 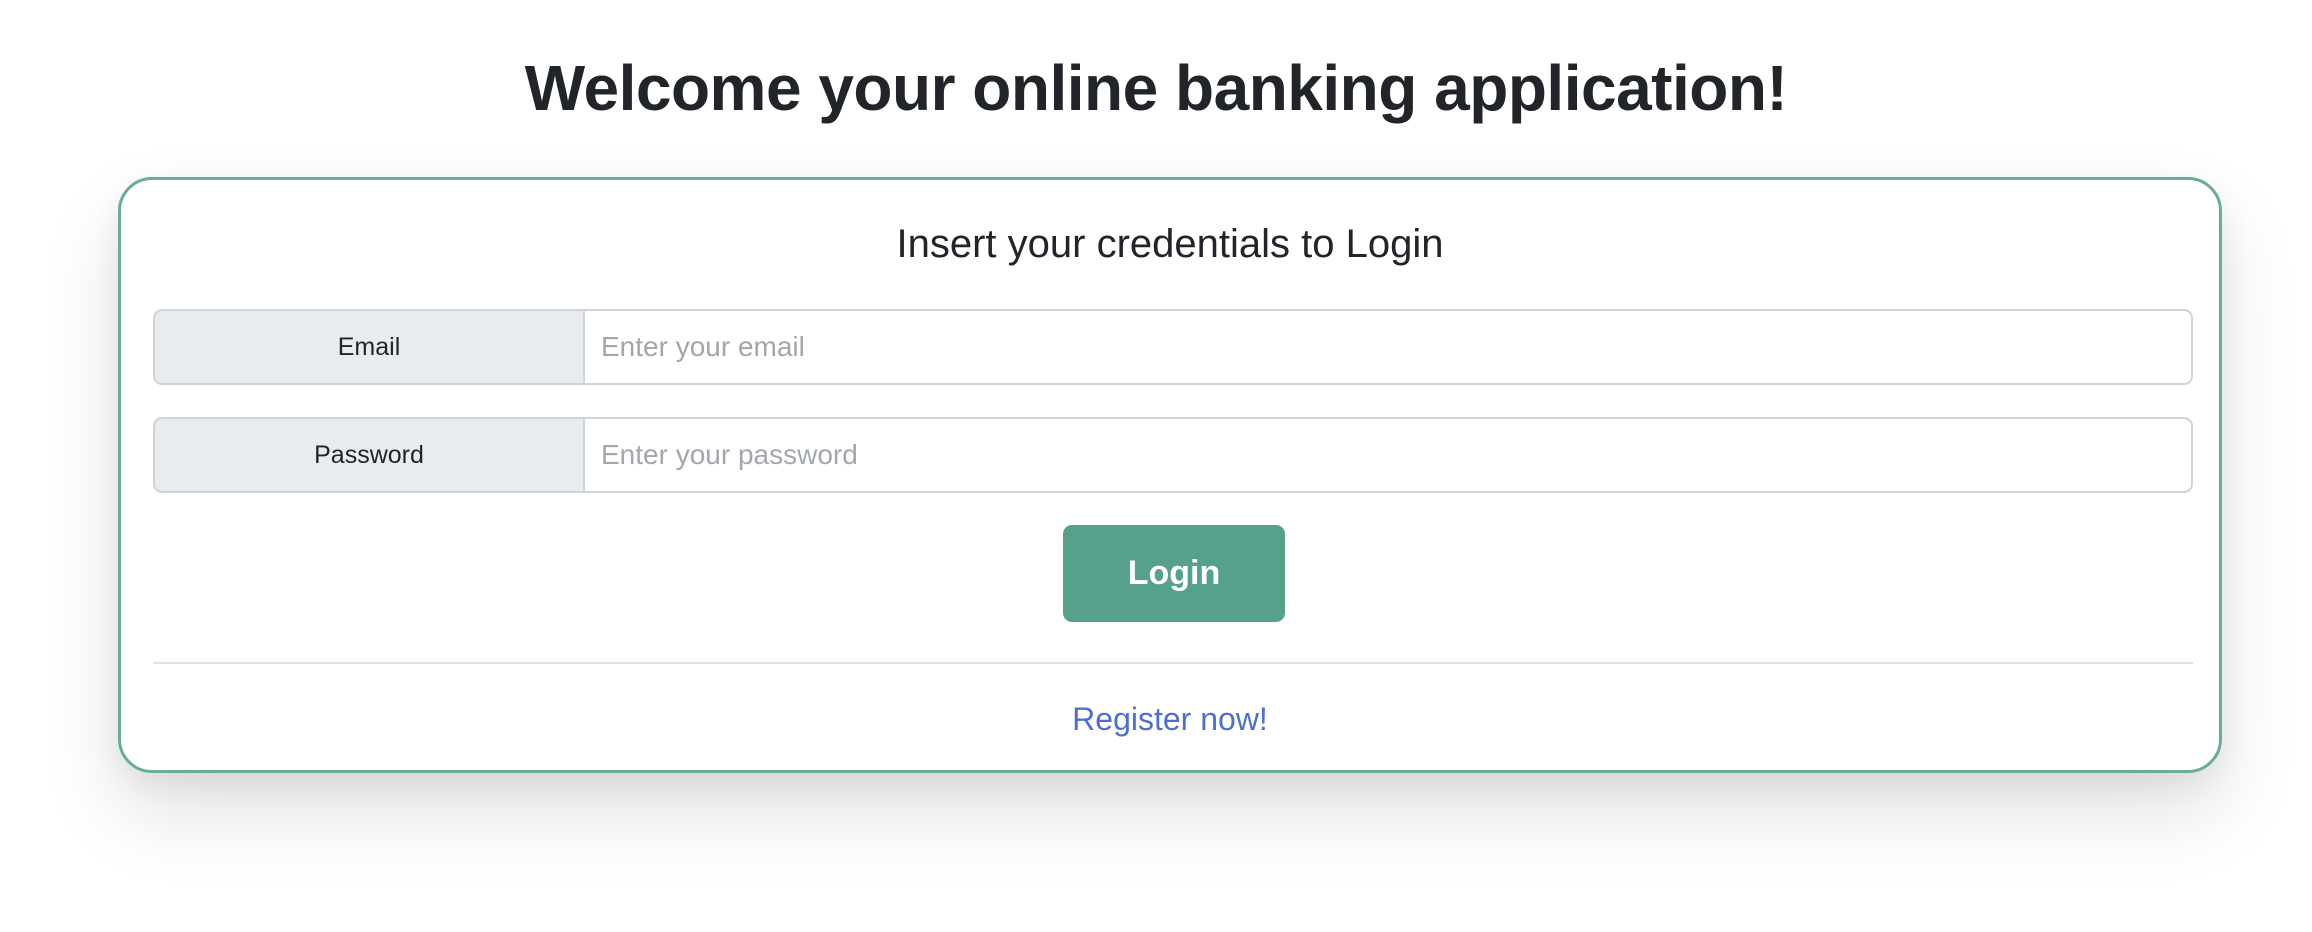 What do you see at coordinates (1388, 455) in the screenshot?
I see `password-field` at bounding box center [1388, 455].